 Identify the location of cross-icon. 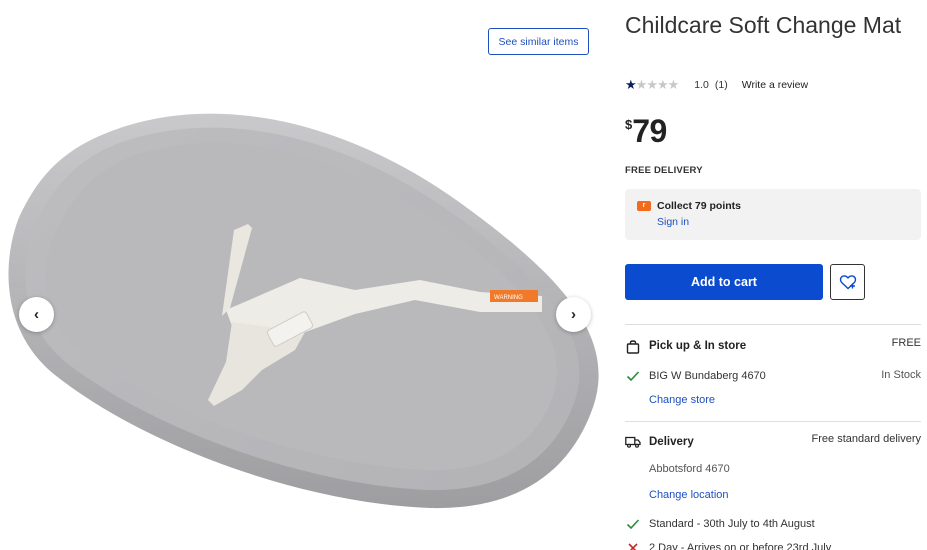
(633, 545).